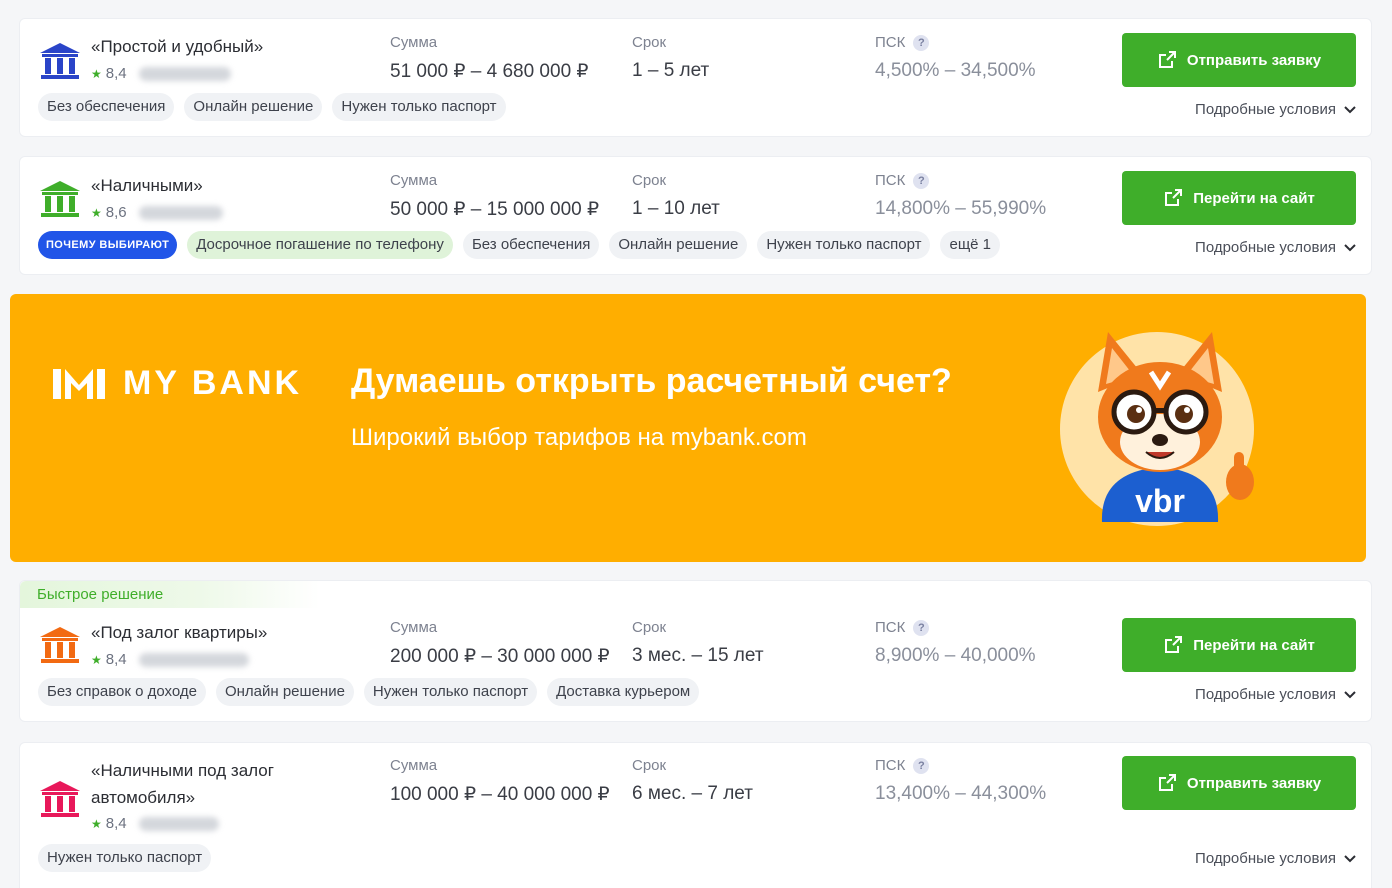 Image resolution: width=1392 pixels, height=888 pixels. Describe the element at coordinates (692, 793) in the screenshot. I see `term-value: 6 мес. – 7 лет` at that location.